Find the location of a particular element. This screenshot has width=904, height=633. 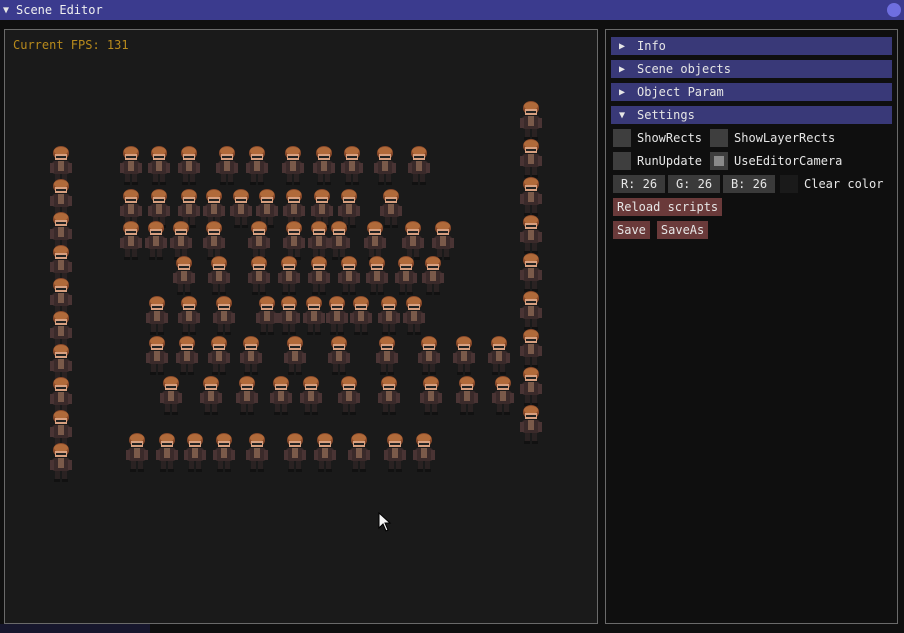

scene-objects-header: ▶ Scene objects is located at coordinates (751, 69).